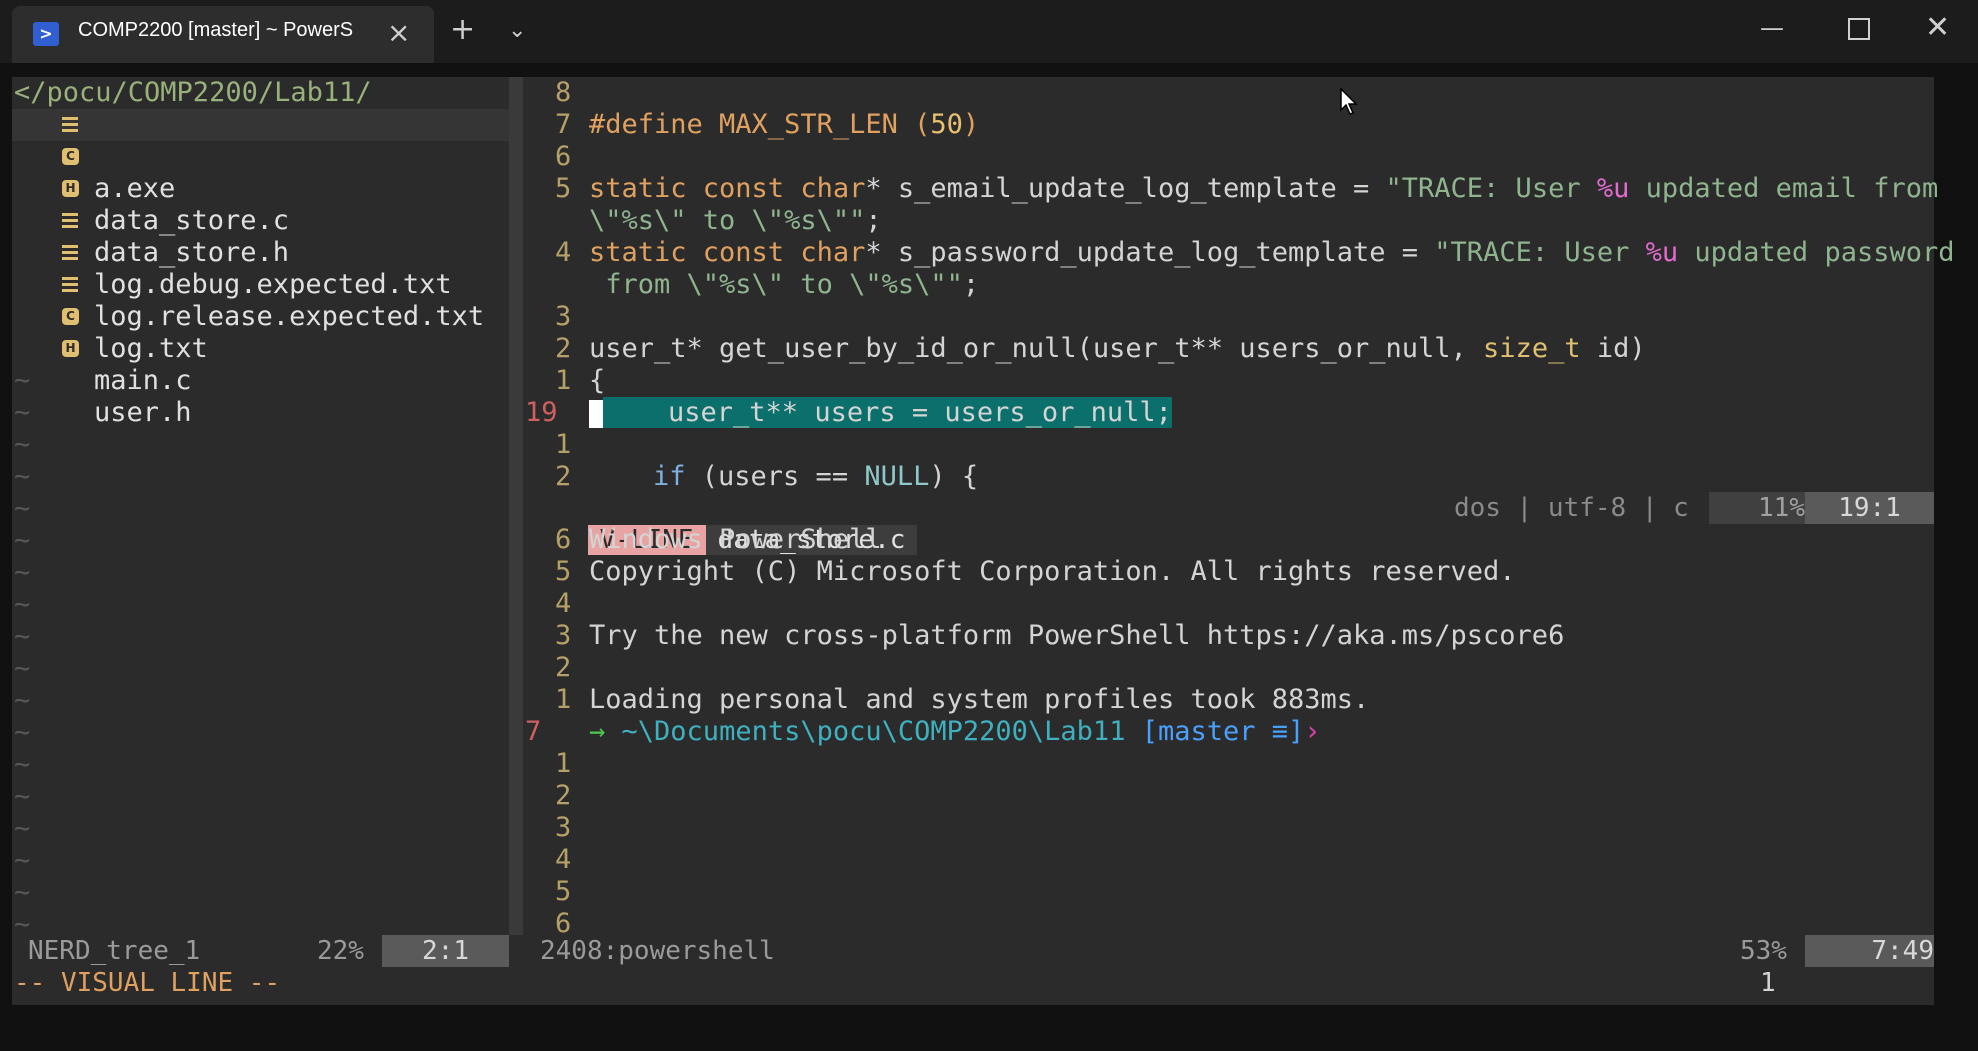 The height and width of the screenshot is (1051, 1978). I want to click on tree-file-row: C data_store.c, so click(260, 188).